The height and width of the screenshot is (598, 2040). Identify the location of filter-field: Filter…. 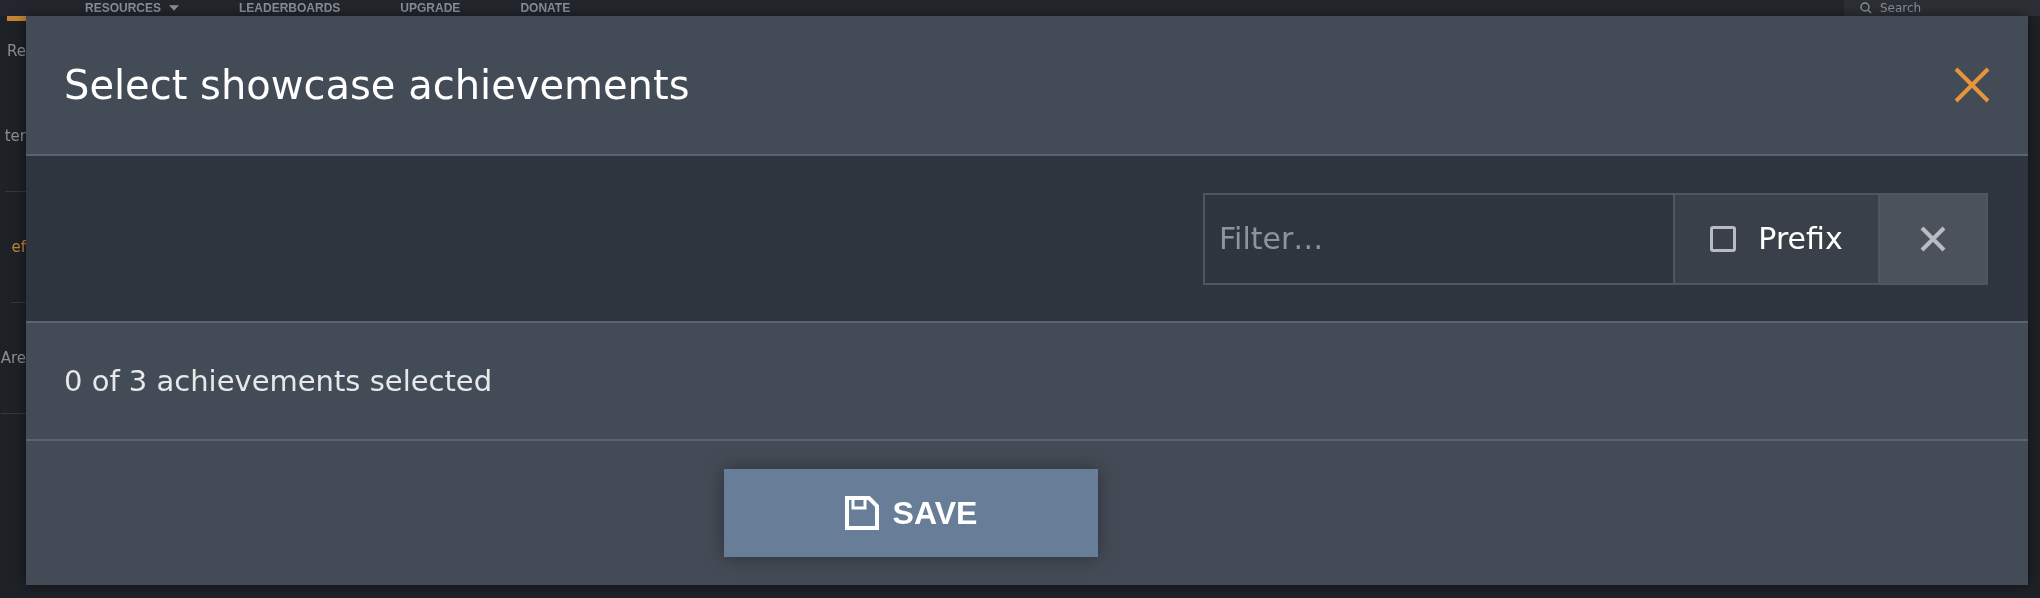
(1439, 238).